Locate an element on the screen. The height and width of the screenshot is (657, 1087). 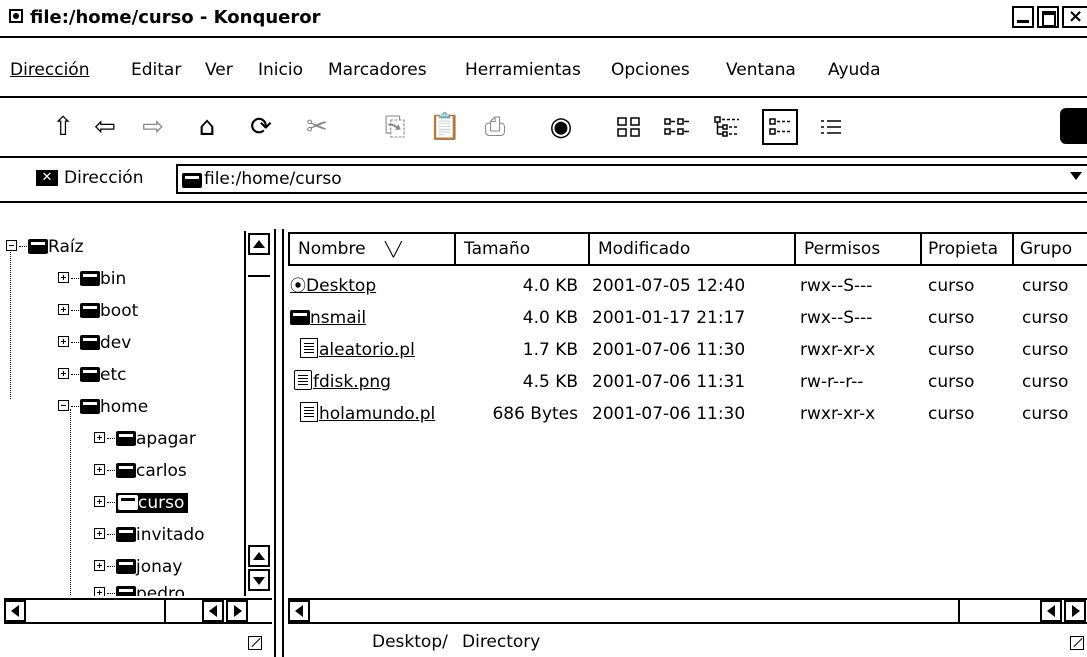
print-icon: ⎙ is located at coordinates (495, 127).